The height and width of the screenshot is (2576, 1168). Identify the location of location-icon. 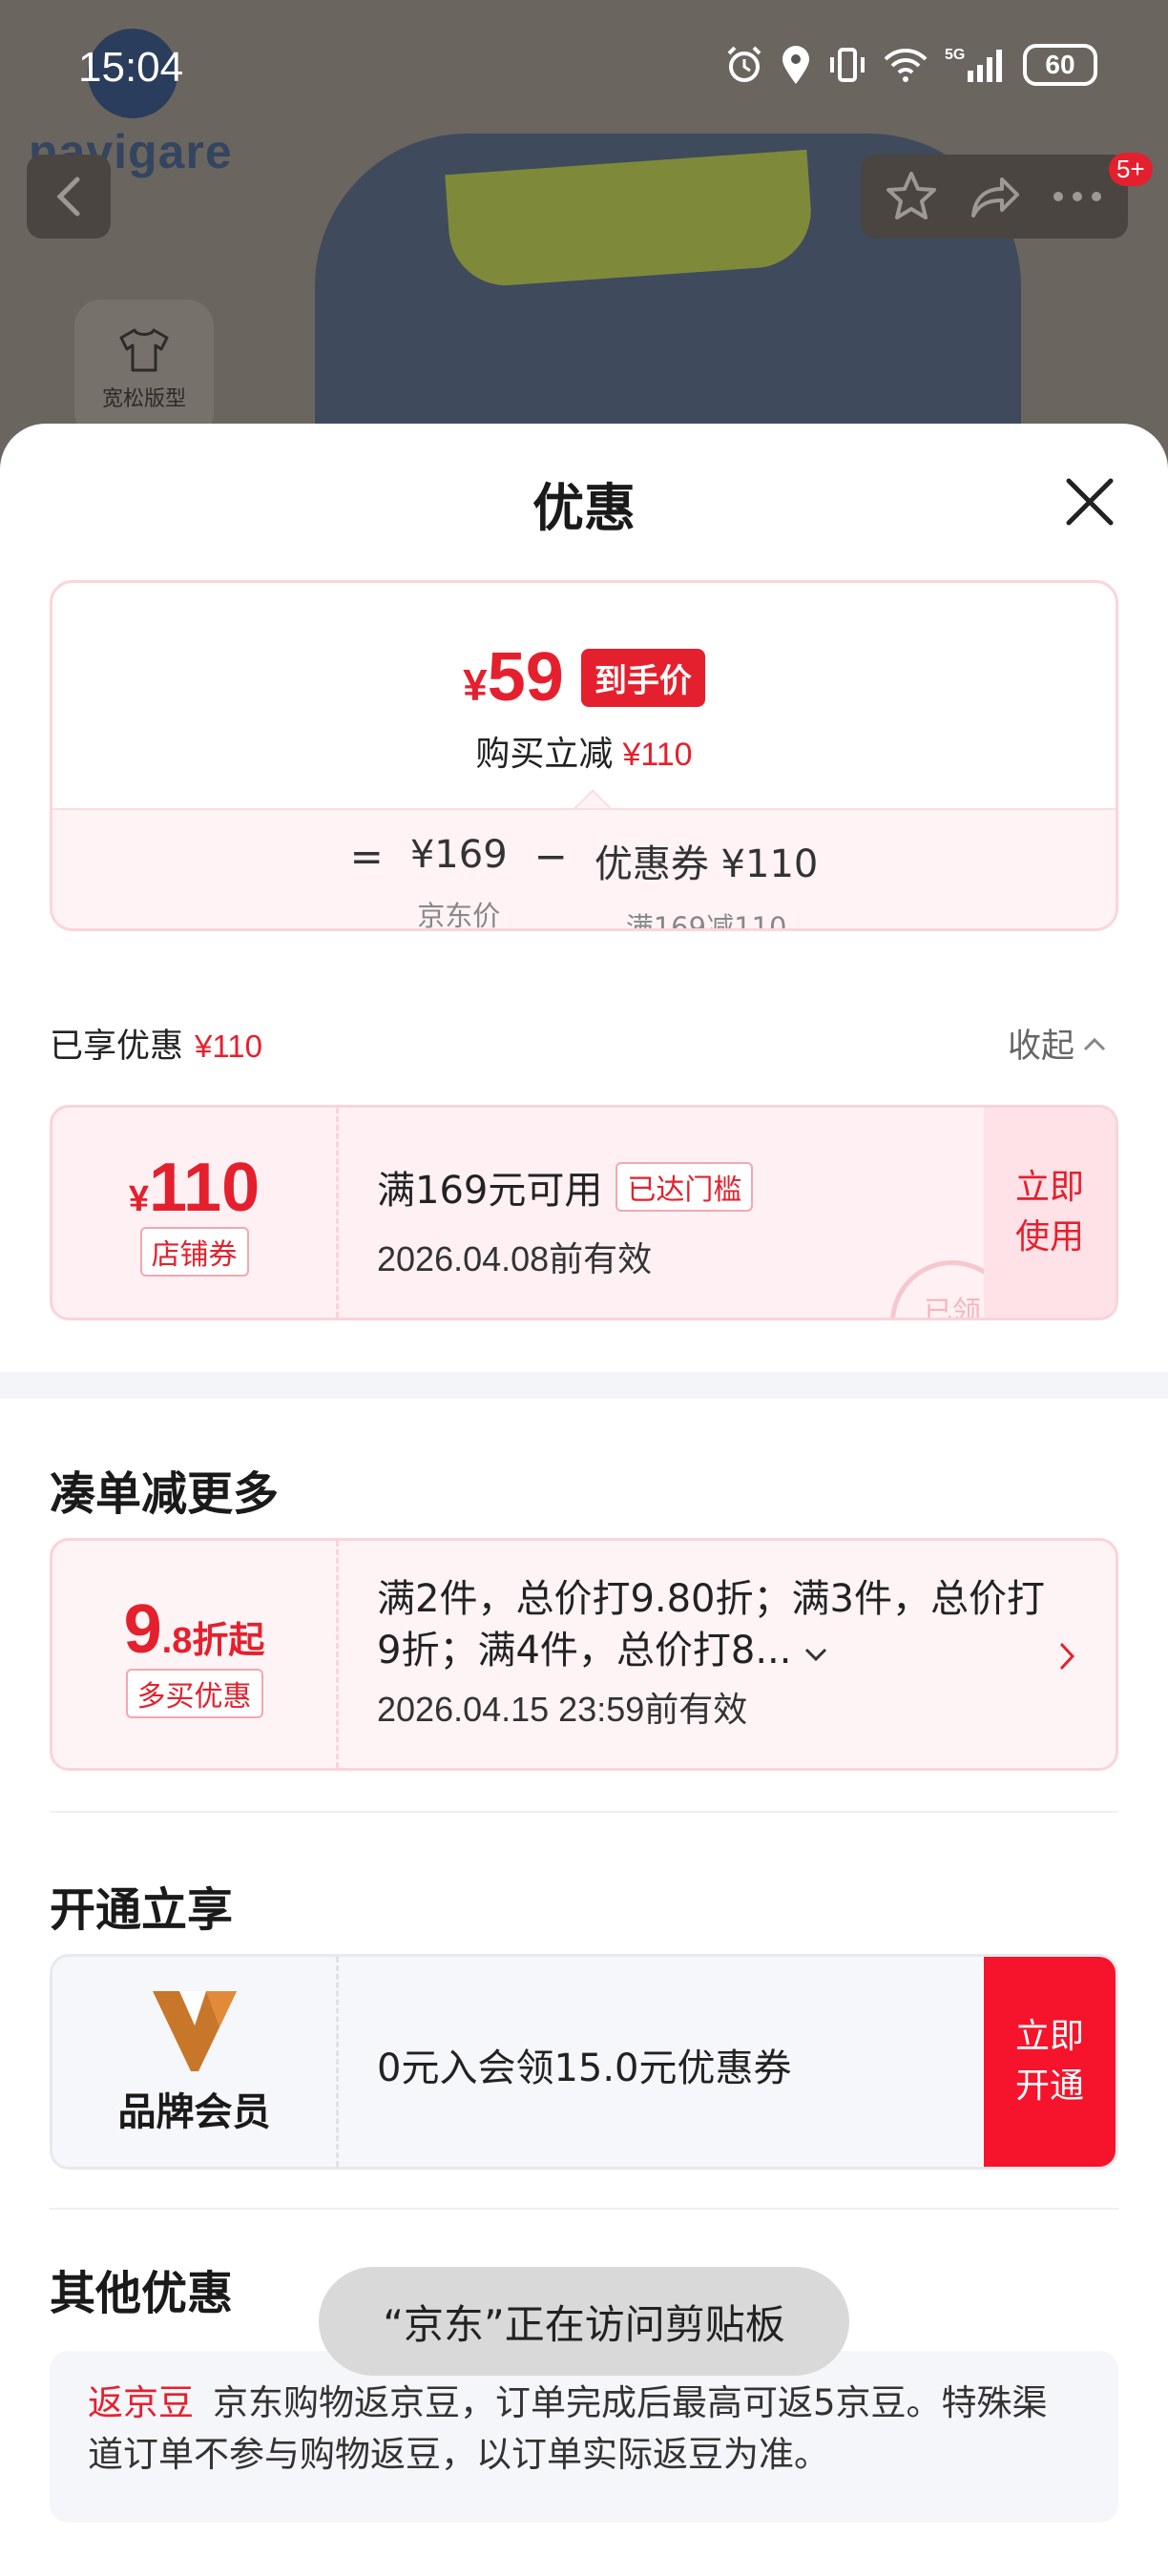
(795, 65).